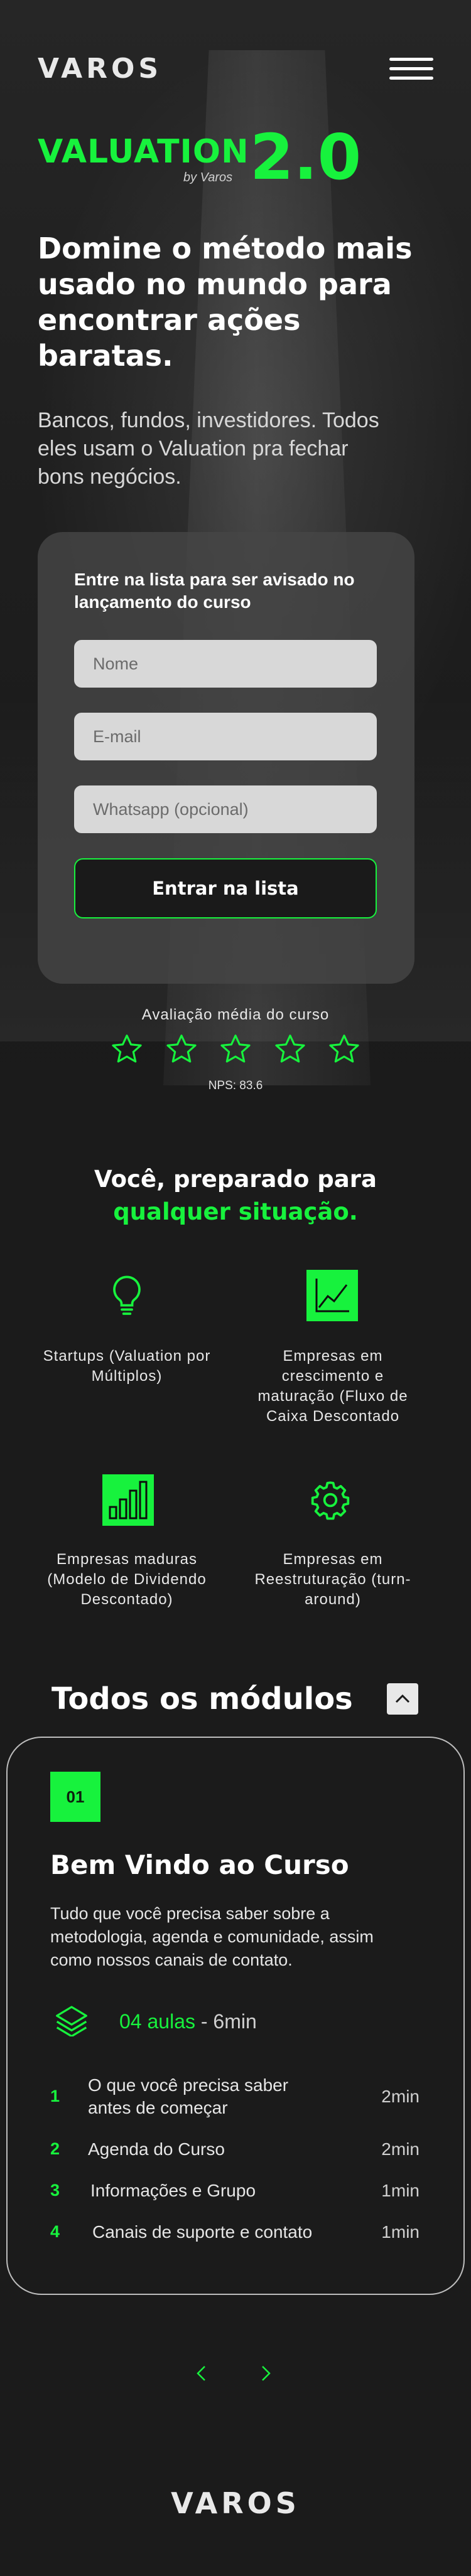 This screenshot has height=2576, width=471. What do you see at coordinates (128, 1500) in the screenshot?
I see `bar-chart-icon` at bounding box center [128, 1500].